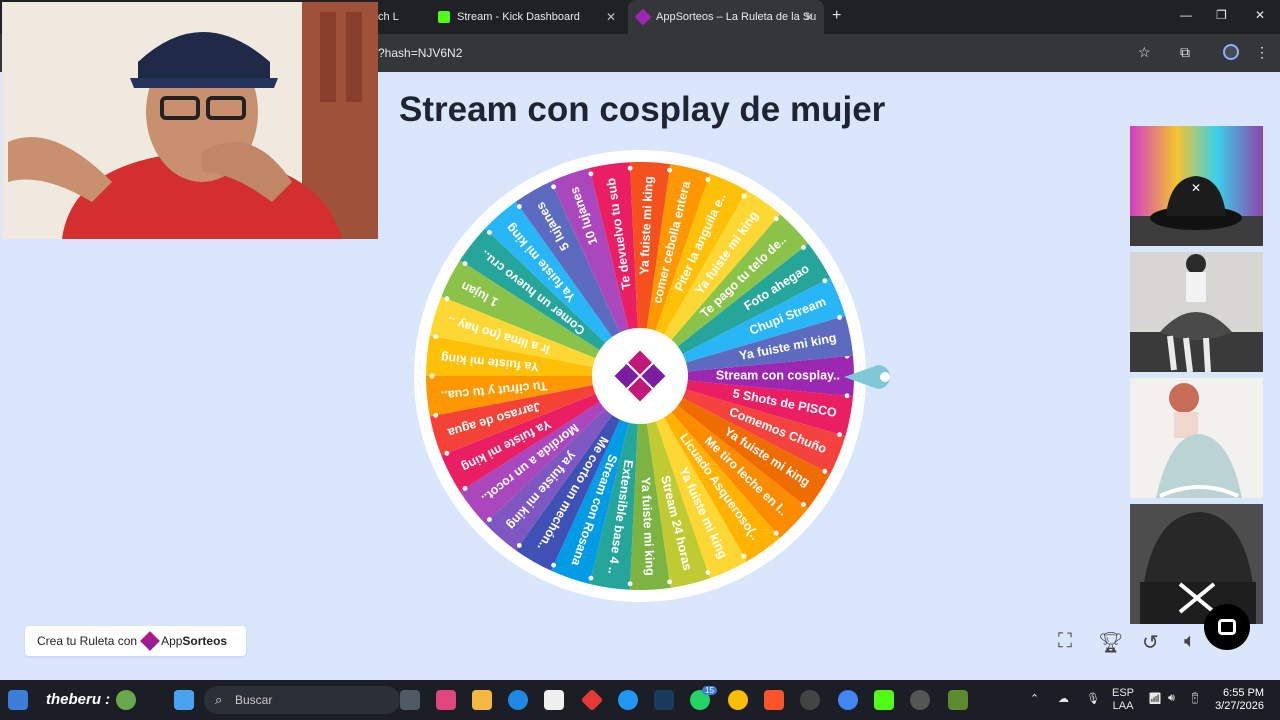  Describe the element at coordinates (736, 17) in the screenshot. I see `tab-2-label: AppSorteos – La Ruleta de la Su` at that location.